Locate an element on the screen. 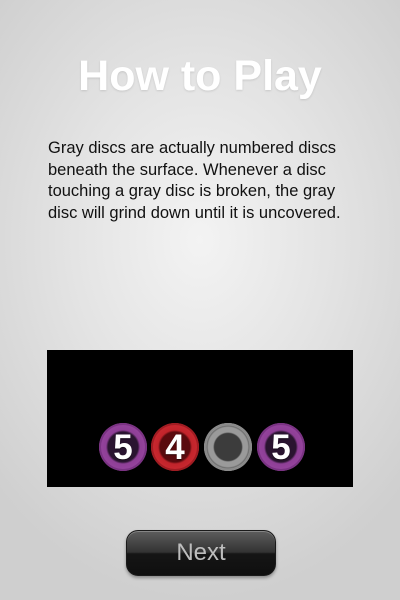 This screenshot has width=400, height=600. gray-disc is located at coordinates (228, 447).